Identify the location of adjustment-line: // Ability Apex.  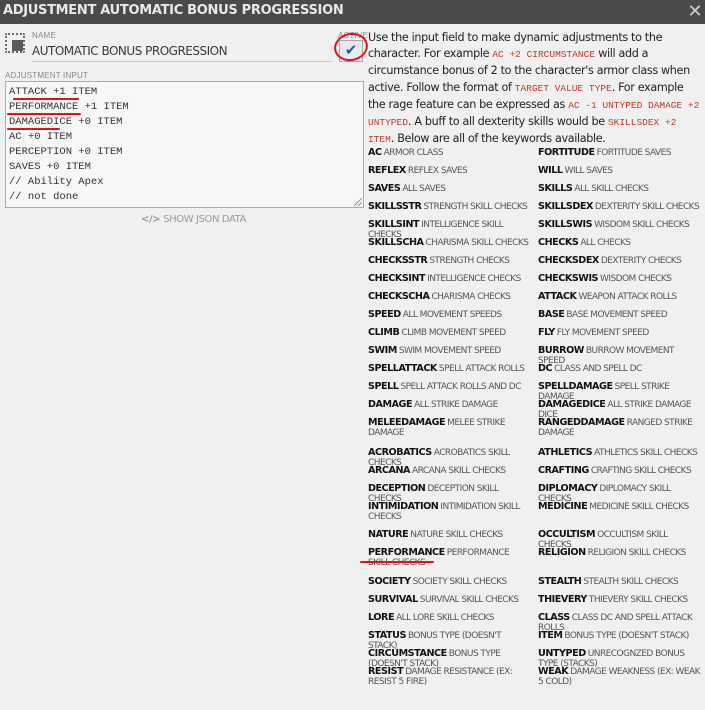
(56, 182).